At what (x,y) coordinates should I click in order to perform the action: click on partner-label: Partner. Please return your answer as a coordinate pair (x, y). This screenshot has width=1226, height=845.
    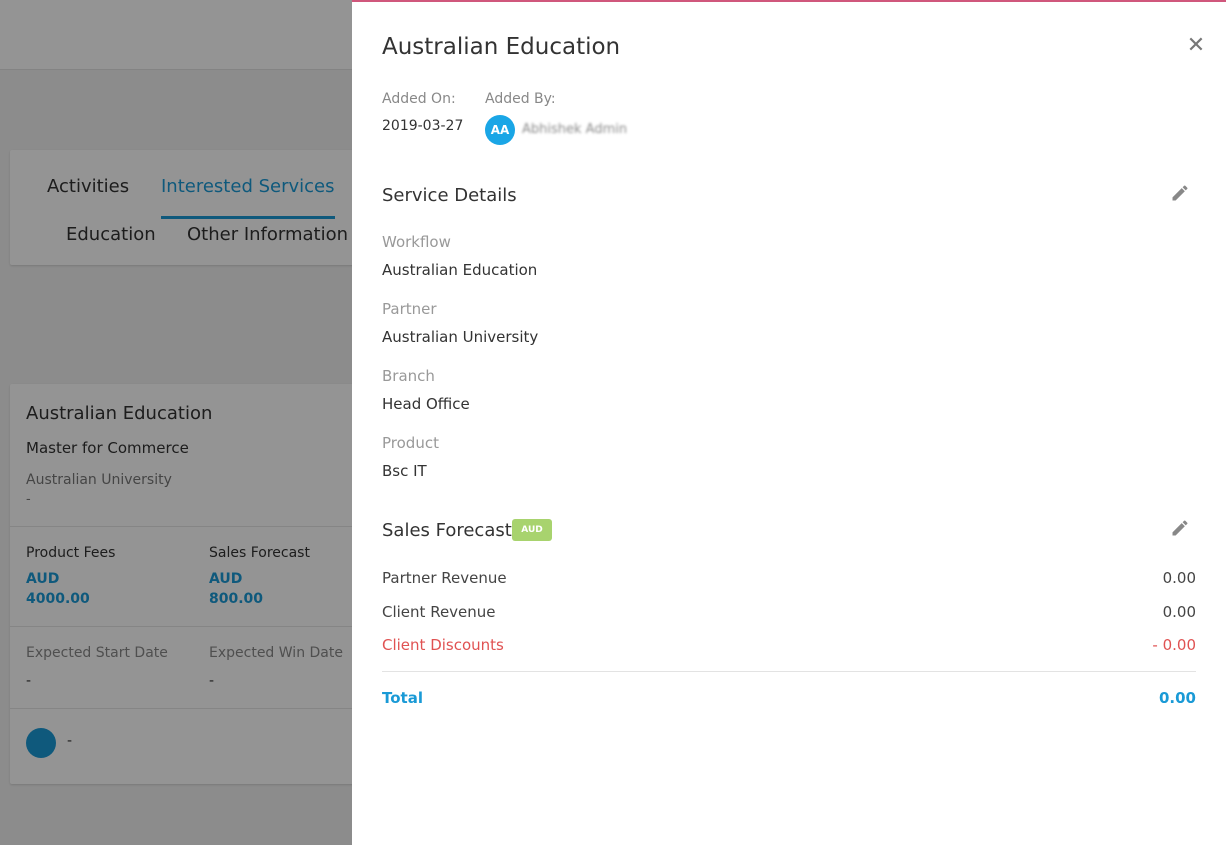
    Looking at the image, I should click on (409, 309).